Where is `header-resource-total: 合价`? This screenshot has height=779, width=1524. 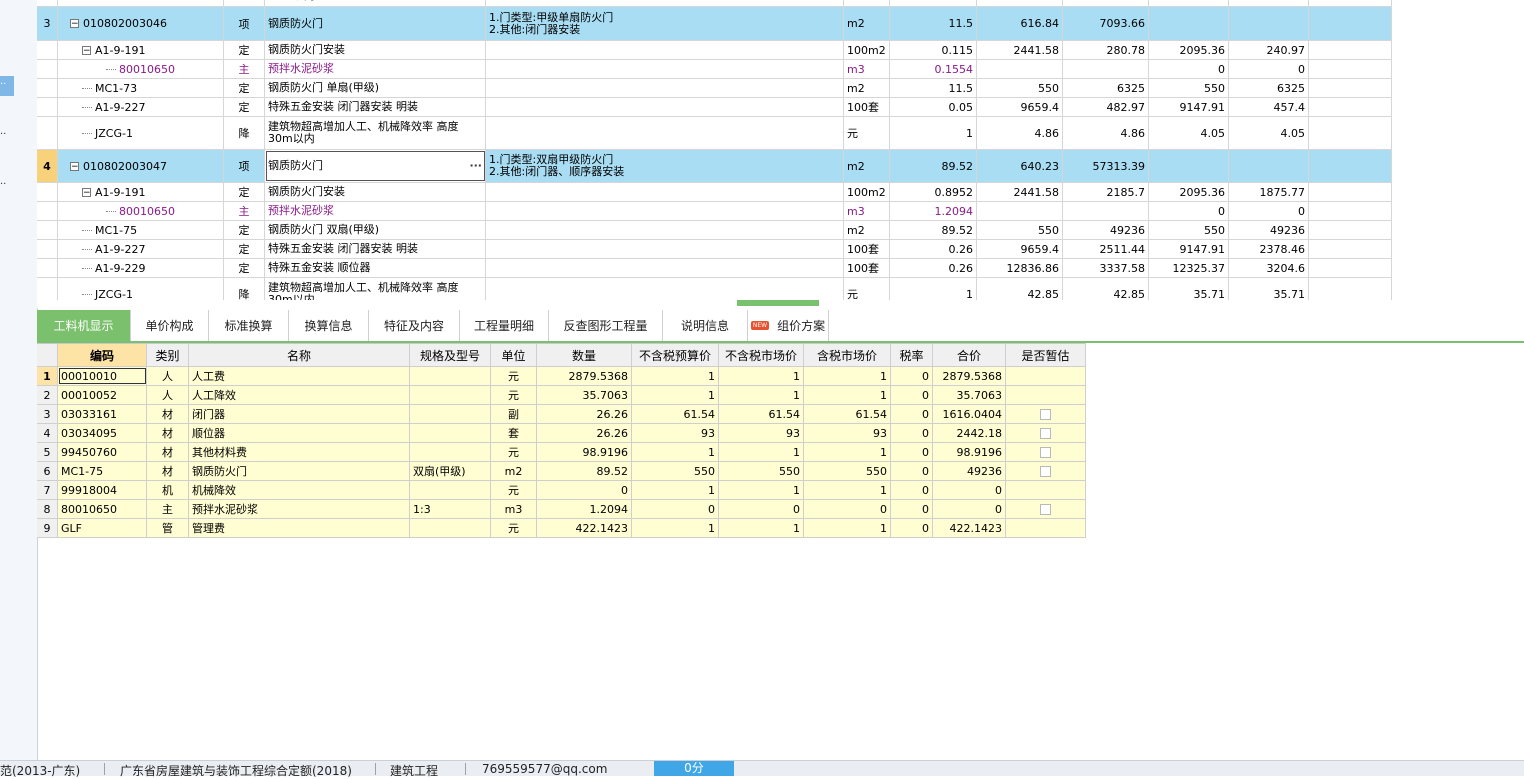 header-resource-total: 合价 is located at coordinates (969, 355).